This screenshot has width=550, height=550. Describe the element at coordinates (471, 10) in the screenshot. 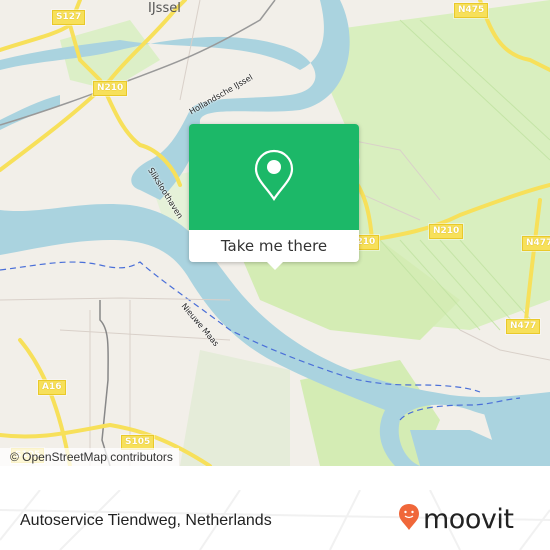

I see `road-label-n475: N475` at that location.